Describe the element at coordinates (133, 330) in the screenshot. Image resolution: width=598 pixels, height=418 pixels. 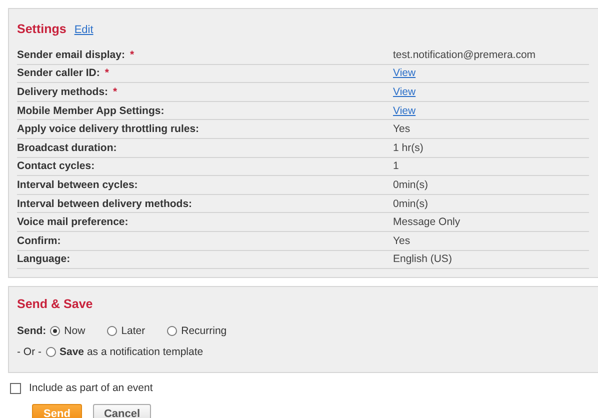
I see `option-label: Later` at that location.